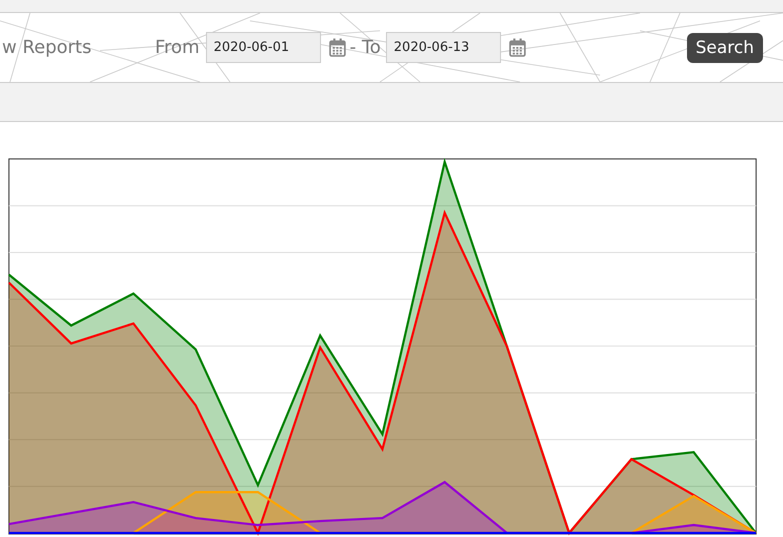 This screenshot has width=783, height=537. What do you see at coordinates (365, 47) in the screenshot?
I see `to-label: - To` at bounding box center [365, 47].